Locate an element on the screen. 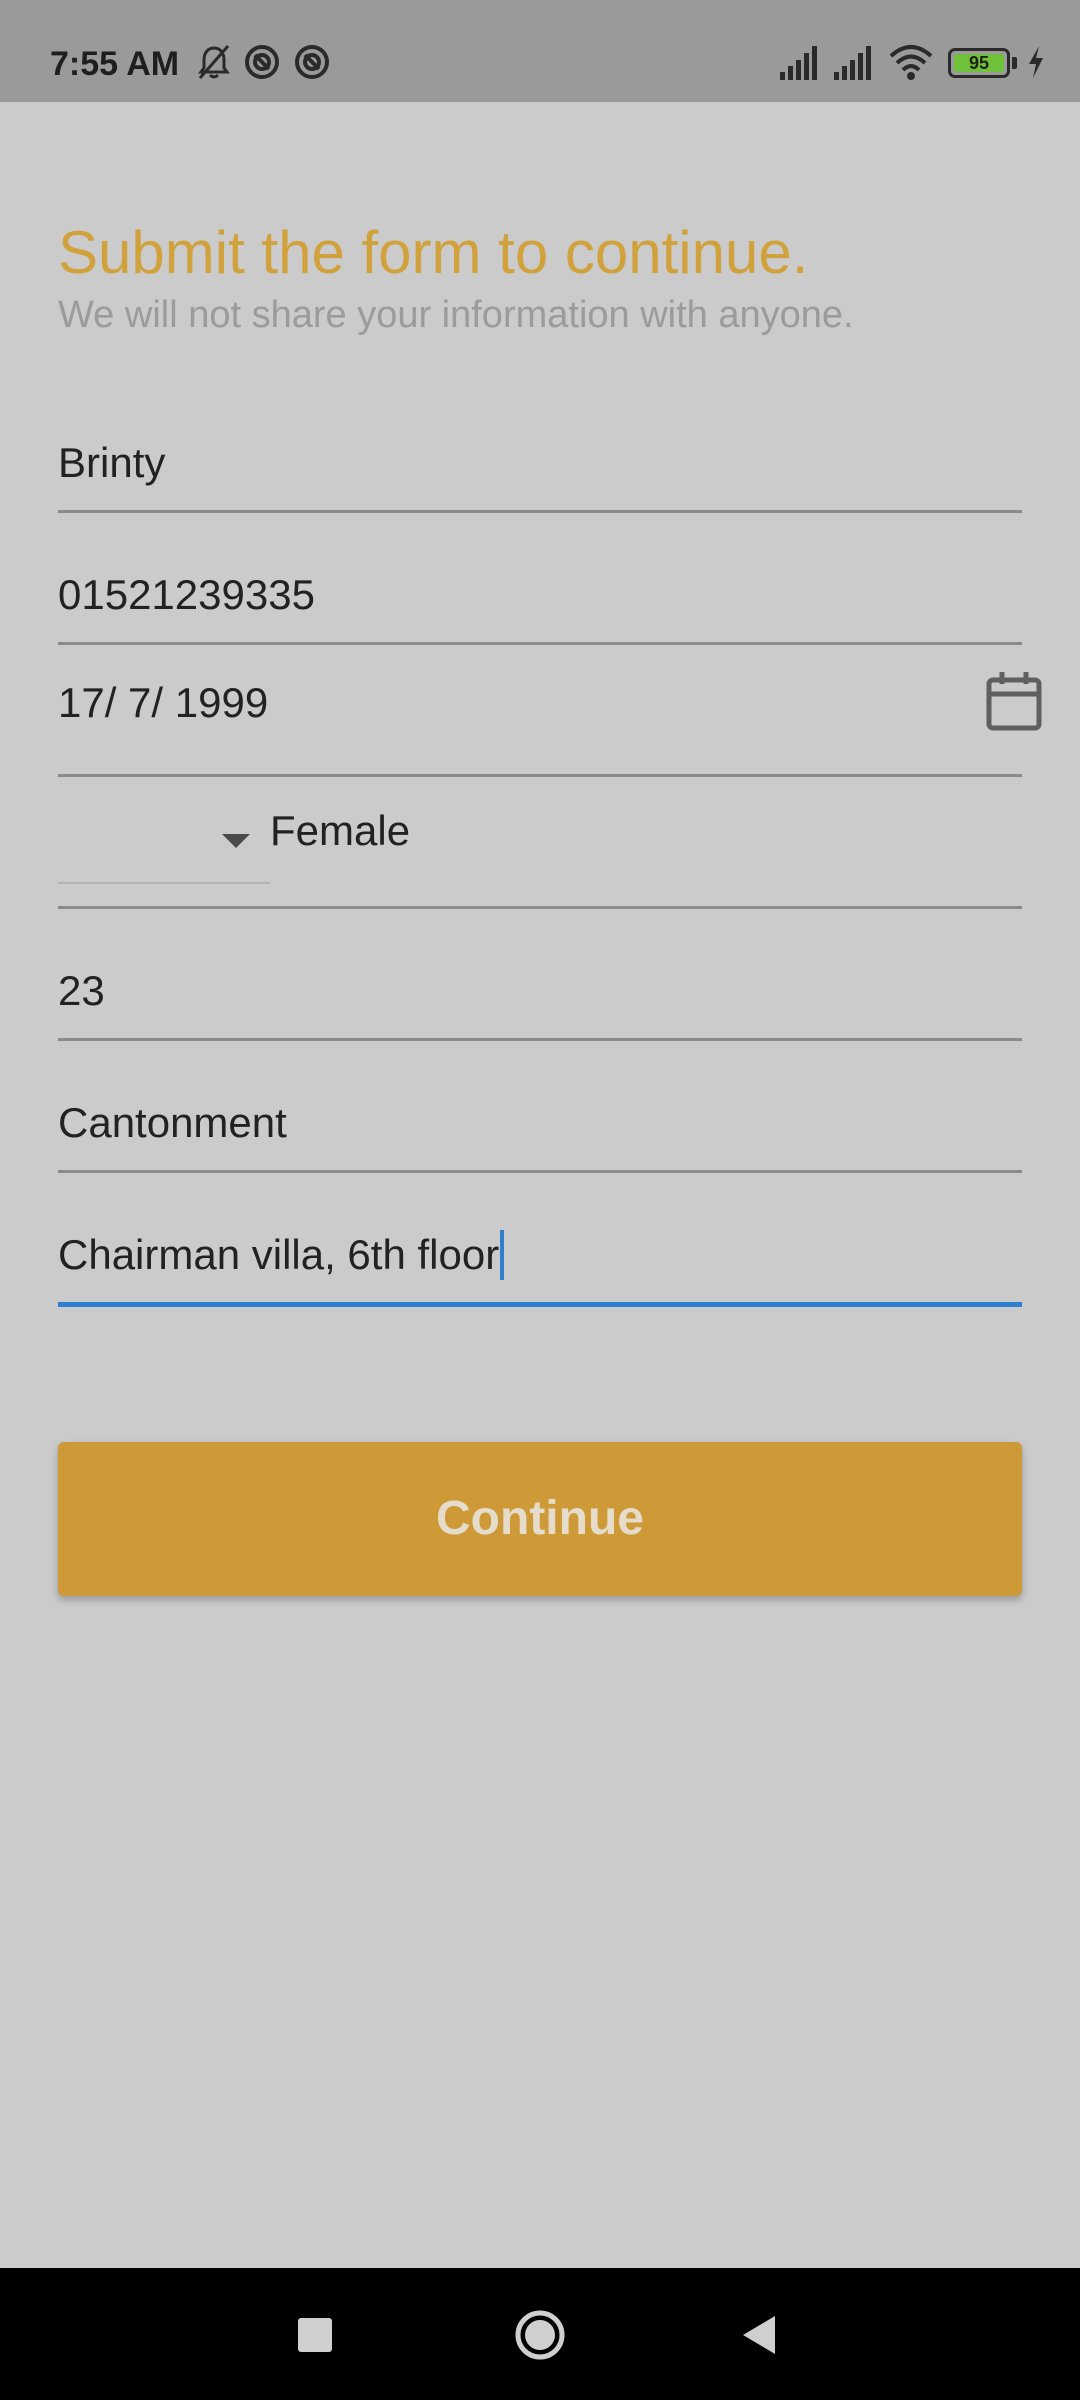  charging-icon is located at coordinates (1036, 62).